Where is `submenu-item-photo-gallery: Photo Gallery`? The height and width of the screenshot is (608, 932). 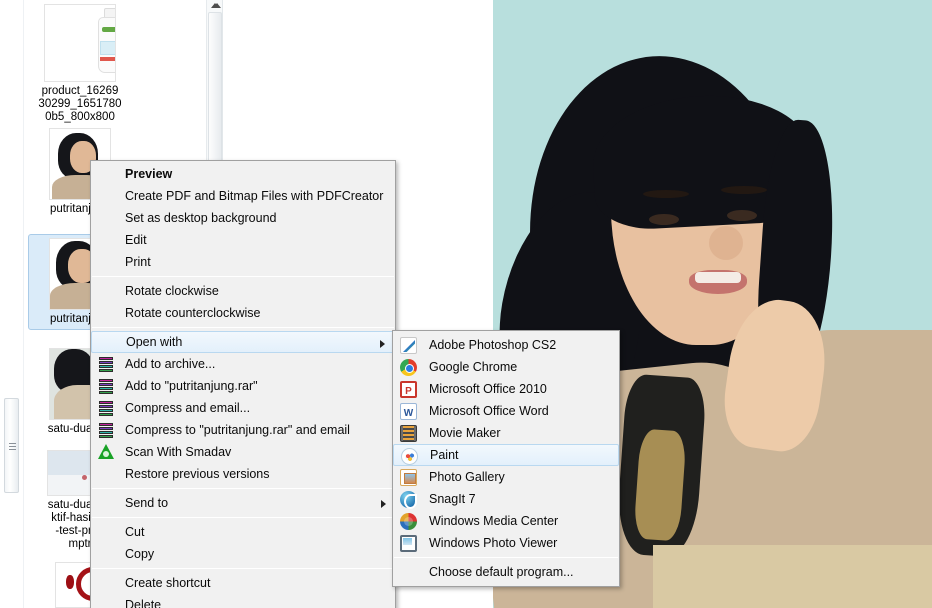
submenu-item-photo-gallery: Photo Gallery is located at coordinates (506, 477).